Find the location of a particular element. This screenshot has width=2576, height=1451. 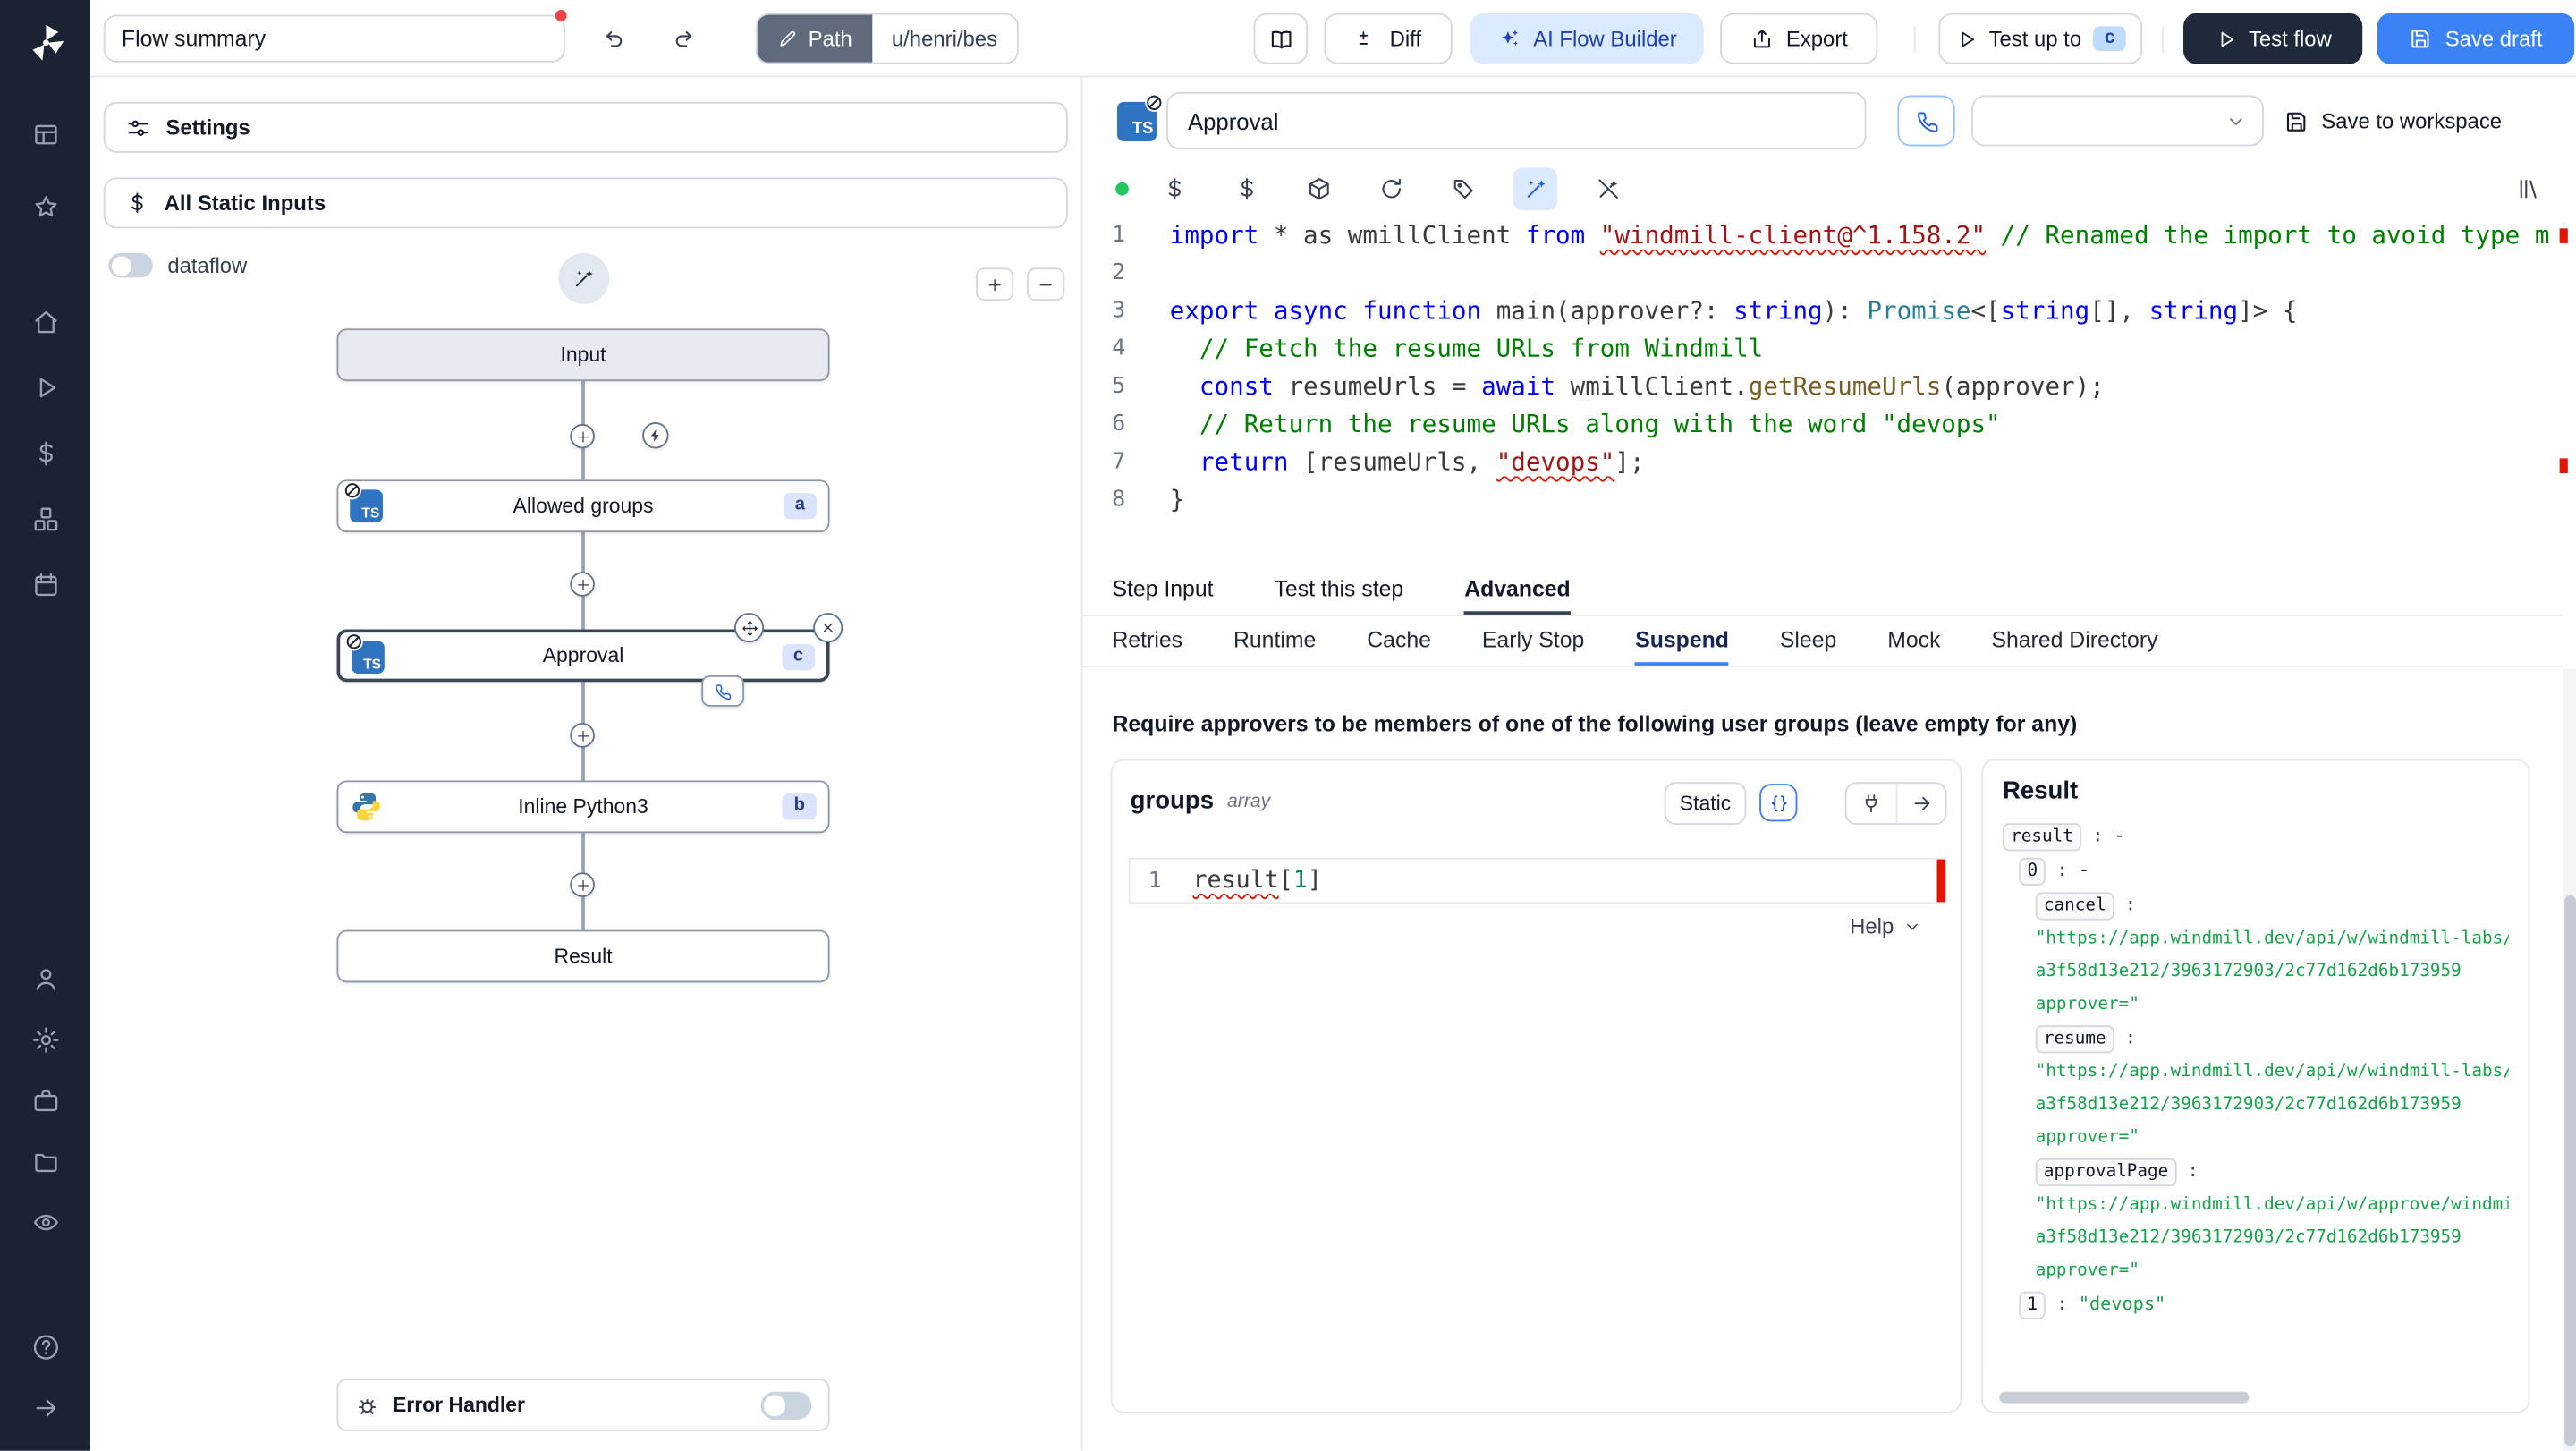

flow-settings-button: Settings is located at coordinates (585, 127).